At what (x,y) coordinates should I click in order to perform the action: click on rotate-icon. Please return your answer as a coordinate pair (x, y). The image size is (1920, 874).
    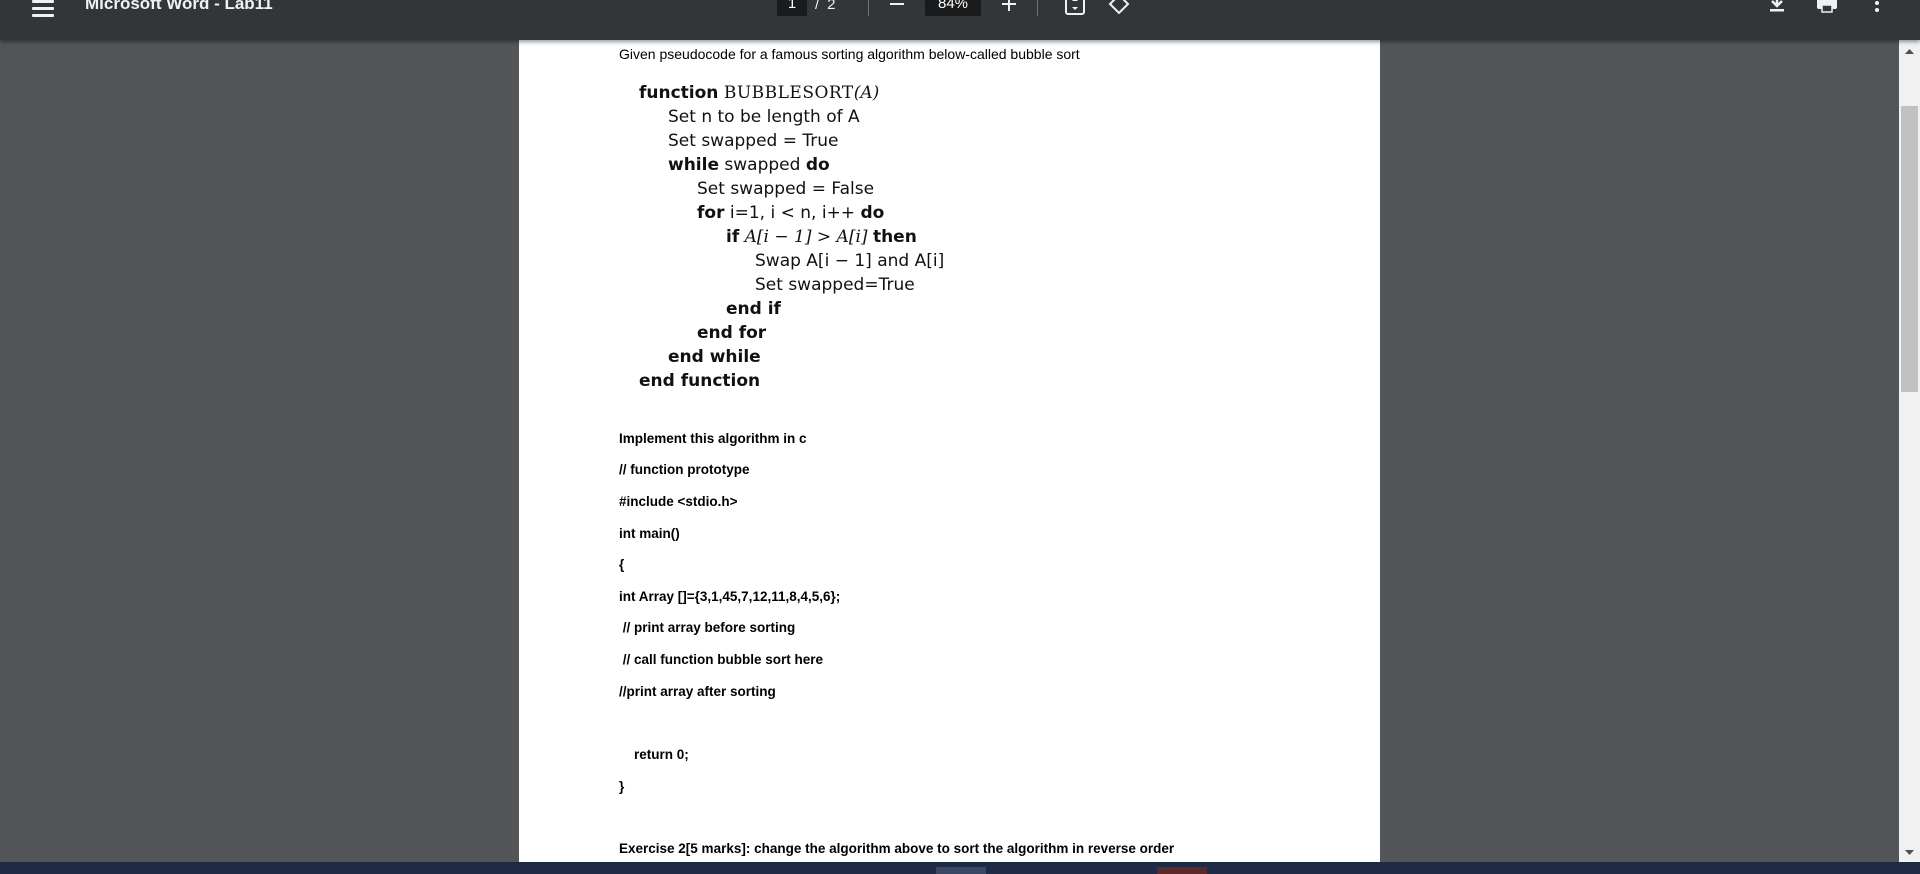
    Looking at the image, I should click on (1119, 8).